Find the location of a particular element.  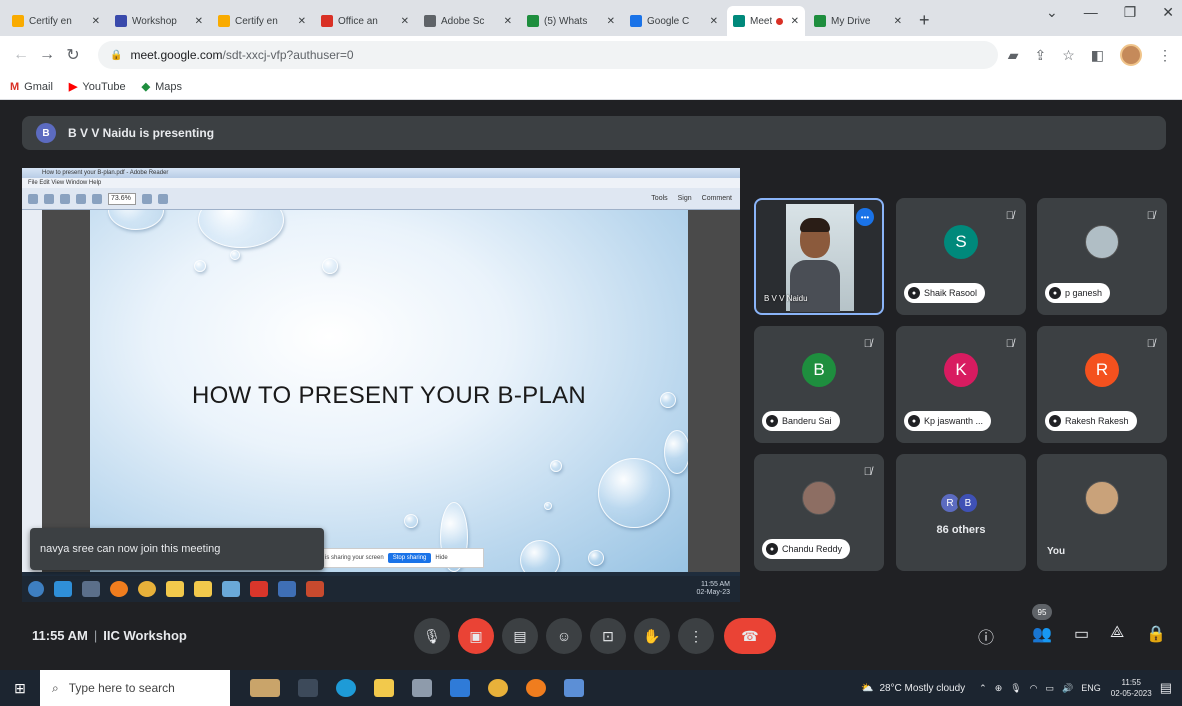

hand-icon: ✋ is located at coordinates (652, 635).